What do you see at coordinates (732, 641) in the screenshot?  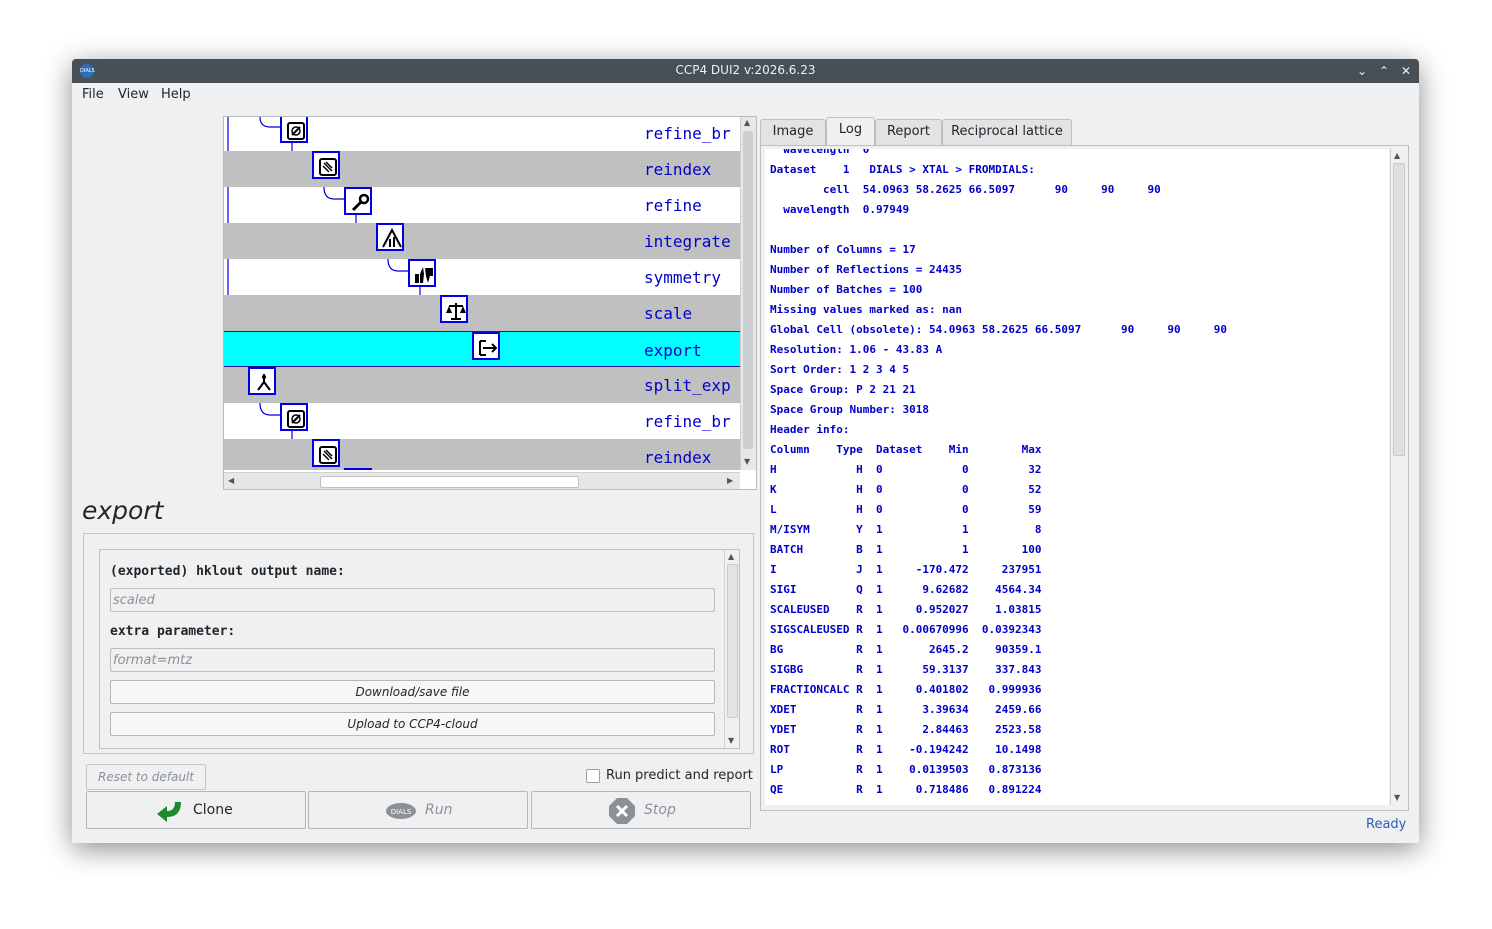 I see `parameters-scroll-thumb` at bounding box center [732, 641].